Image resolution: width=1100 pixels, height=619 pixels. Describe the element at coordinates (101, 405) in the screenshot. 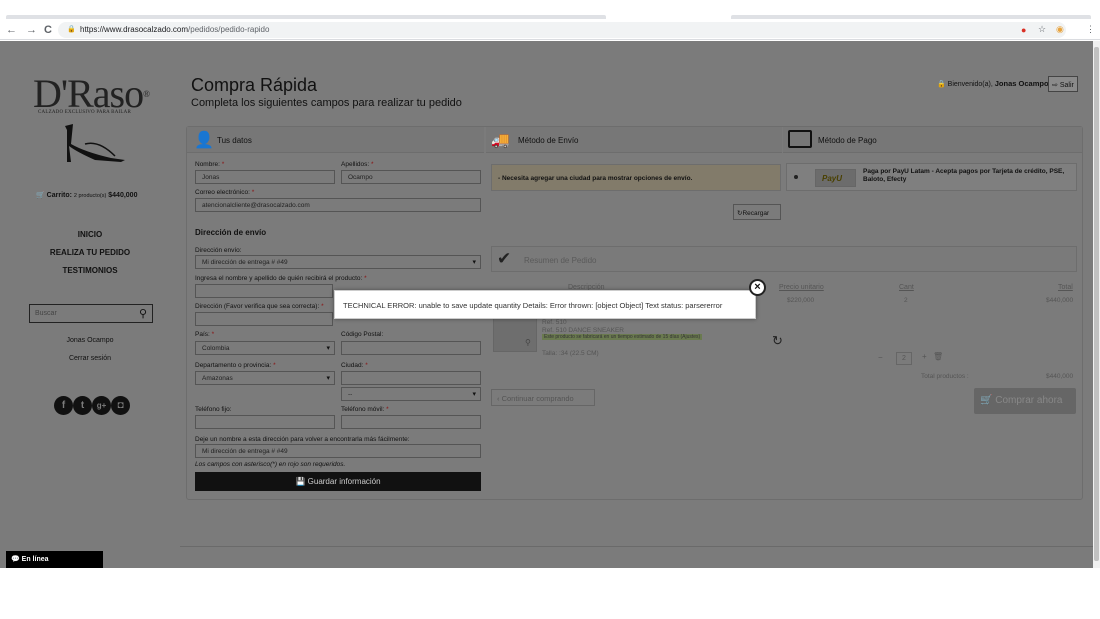

I see `google-plus-icon: g+` at that location.